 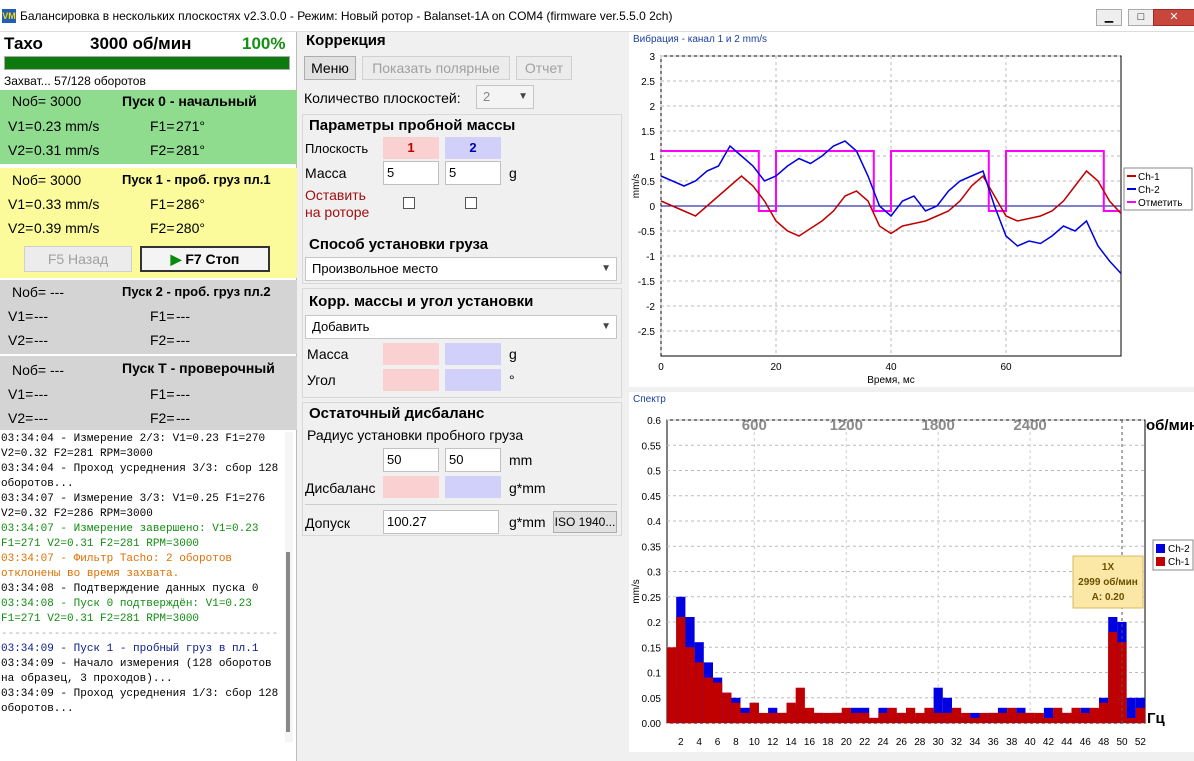 I want to click on correction-mode-select: Добавить ▼, so click(x=461, y=327).